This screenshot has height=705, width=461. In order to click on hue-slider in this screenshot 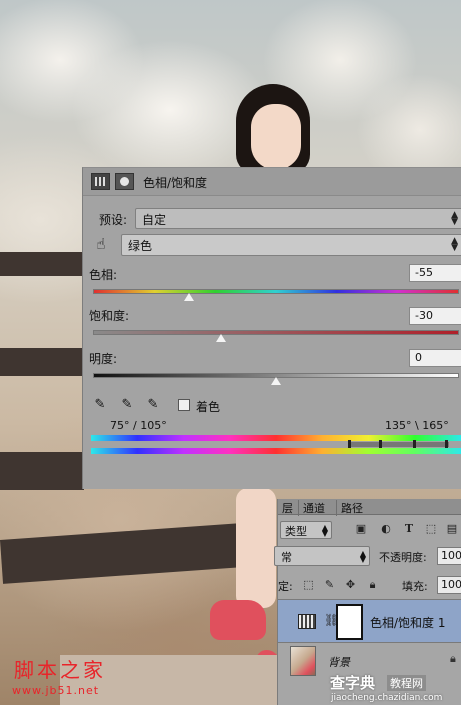, I will do `click(276, 295)`.